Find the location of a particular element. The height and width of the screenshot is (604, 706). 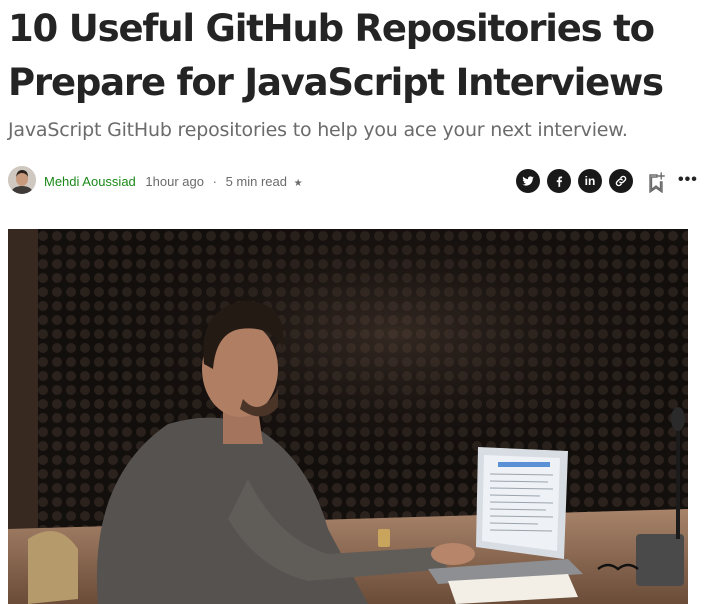

twitter-icon is located at coordinates (528, 181).